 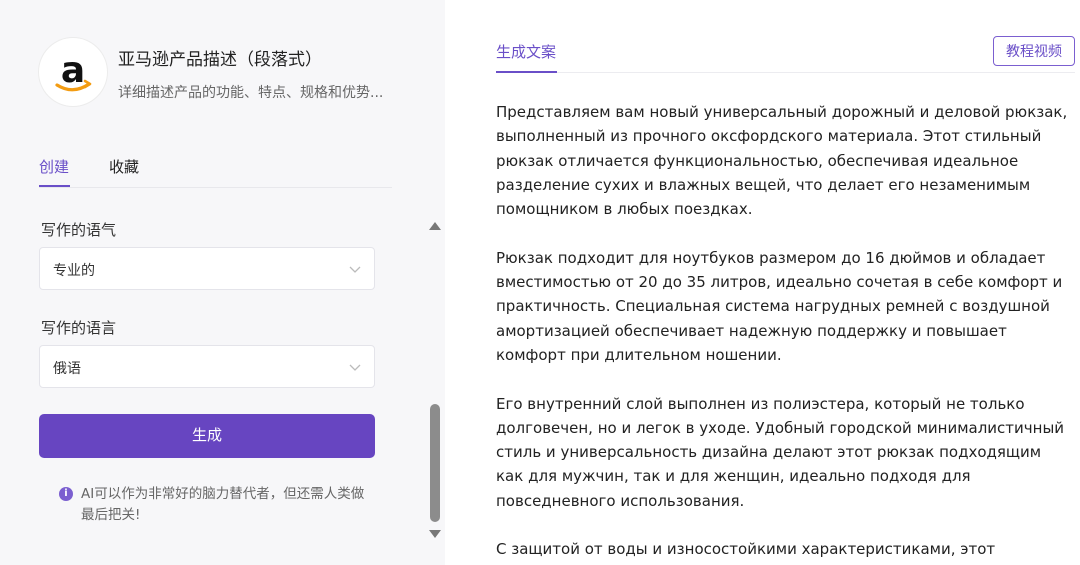 What do you see at coordinates (74, 271) in the screenshot?
I see `tone-select-value: 专业的` at bounding box center [74, 271].